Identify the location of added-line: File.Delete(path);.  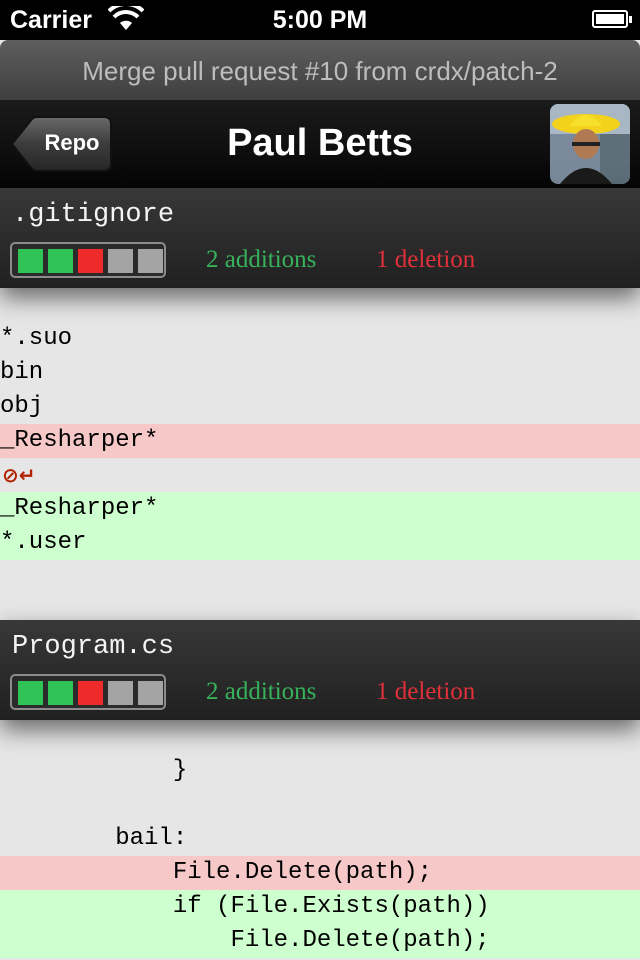
(320, 941).